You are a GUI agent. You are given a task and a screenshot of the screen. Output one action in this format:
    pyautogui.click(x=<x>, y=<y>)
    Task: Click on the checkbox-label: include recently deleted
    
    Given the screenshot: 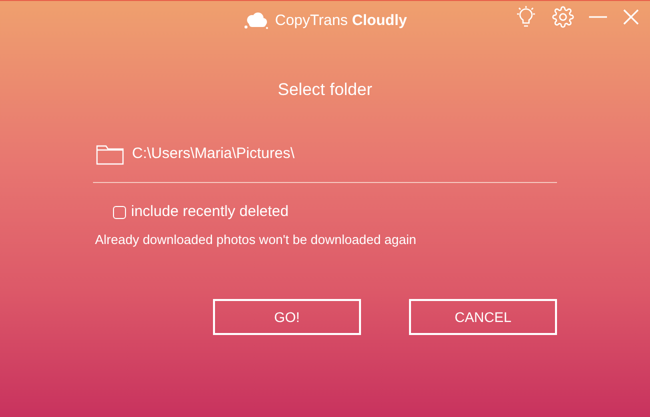 What is the action you would take?
    pyautogui.click(x=210, y=212)
    